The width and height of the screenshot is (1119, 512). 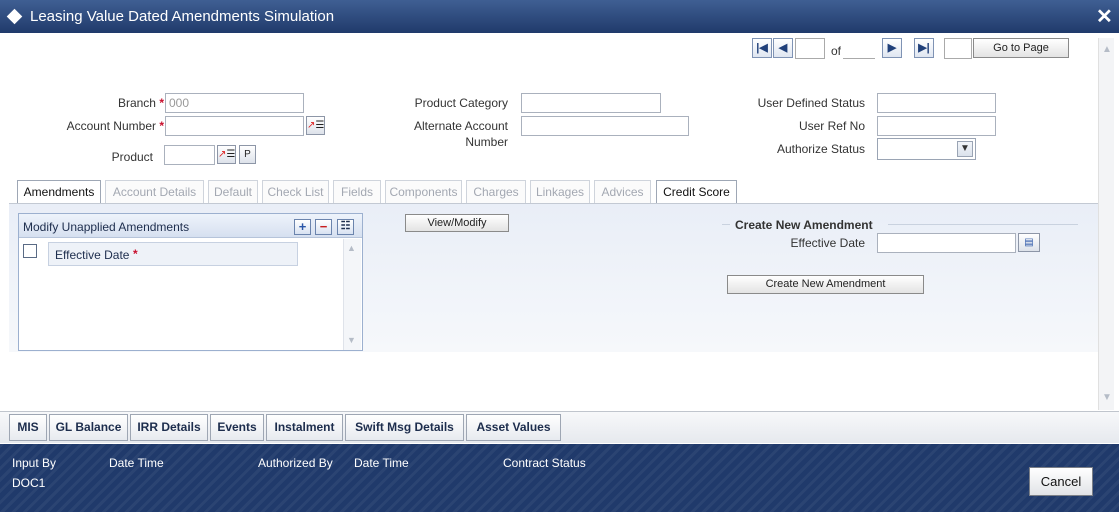 What do you see at coordinates (132, 157) in the screenshot?
I see `product-label: Product` at bounding box center [132, 157].